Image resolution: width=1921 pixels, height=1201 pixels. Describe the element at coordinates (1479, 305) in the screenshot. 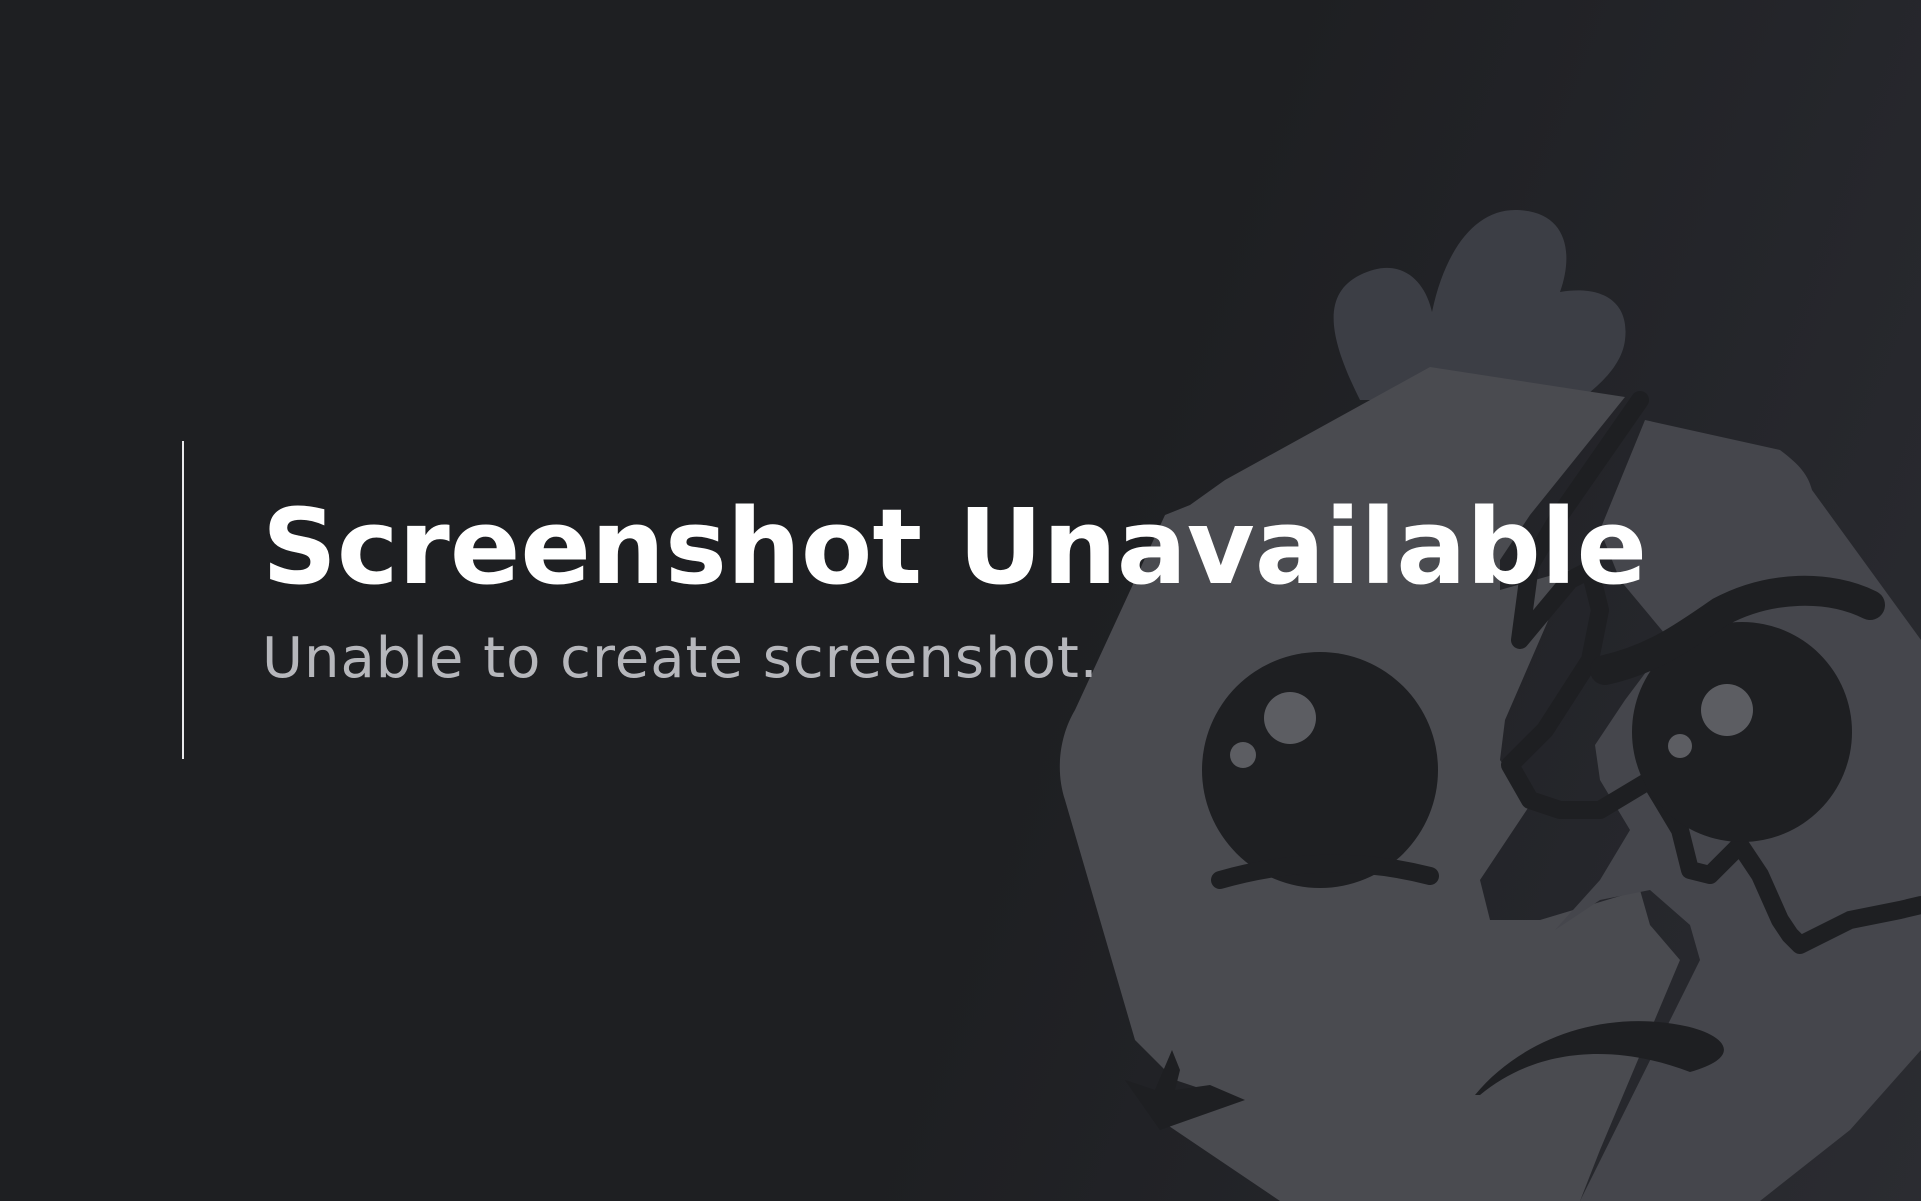

I see `mascot-tuft` at that location.